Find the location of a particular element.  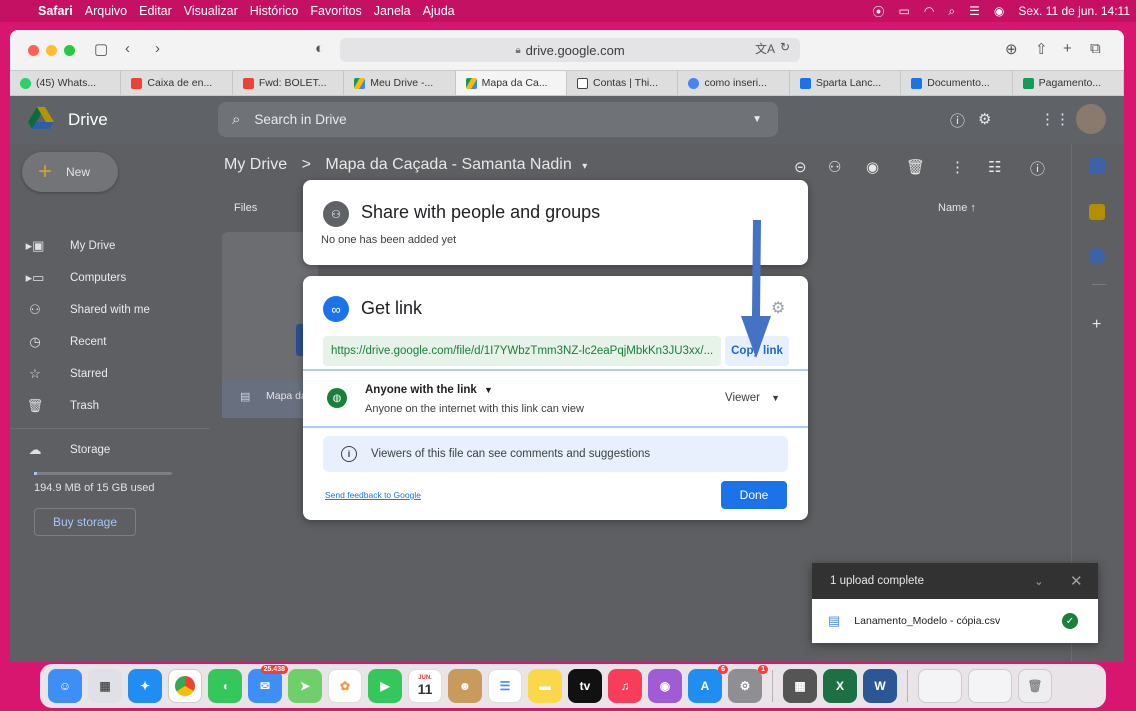

zoom-window-button is located at coordinates (69, 50).